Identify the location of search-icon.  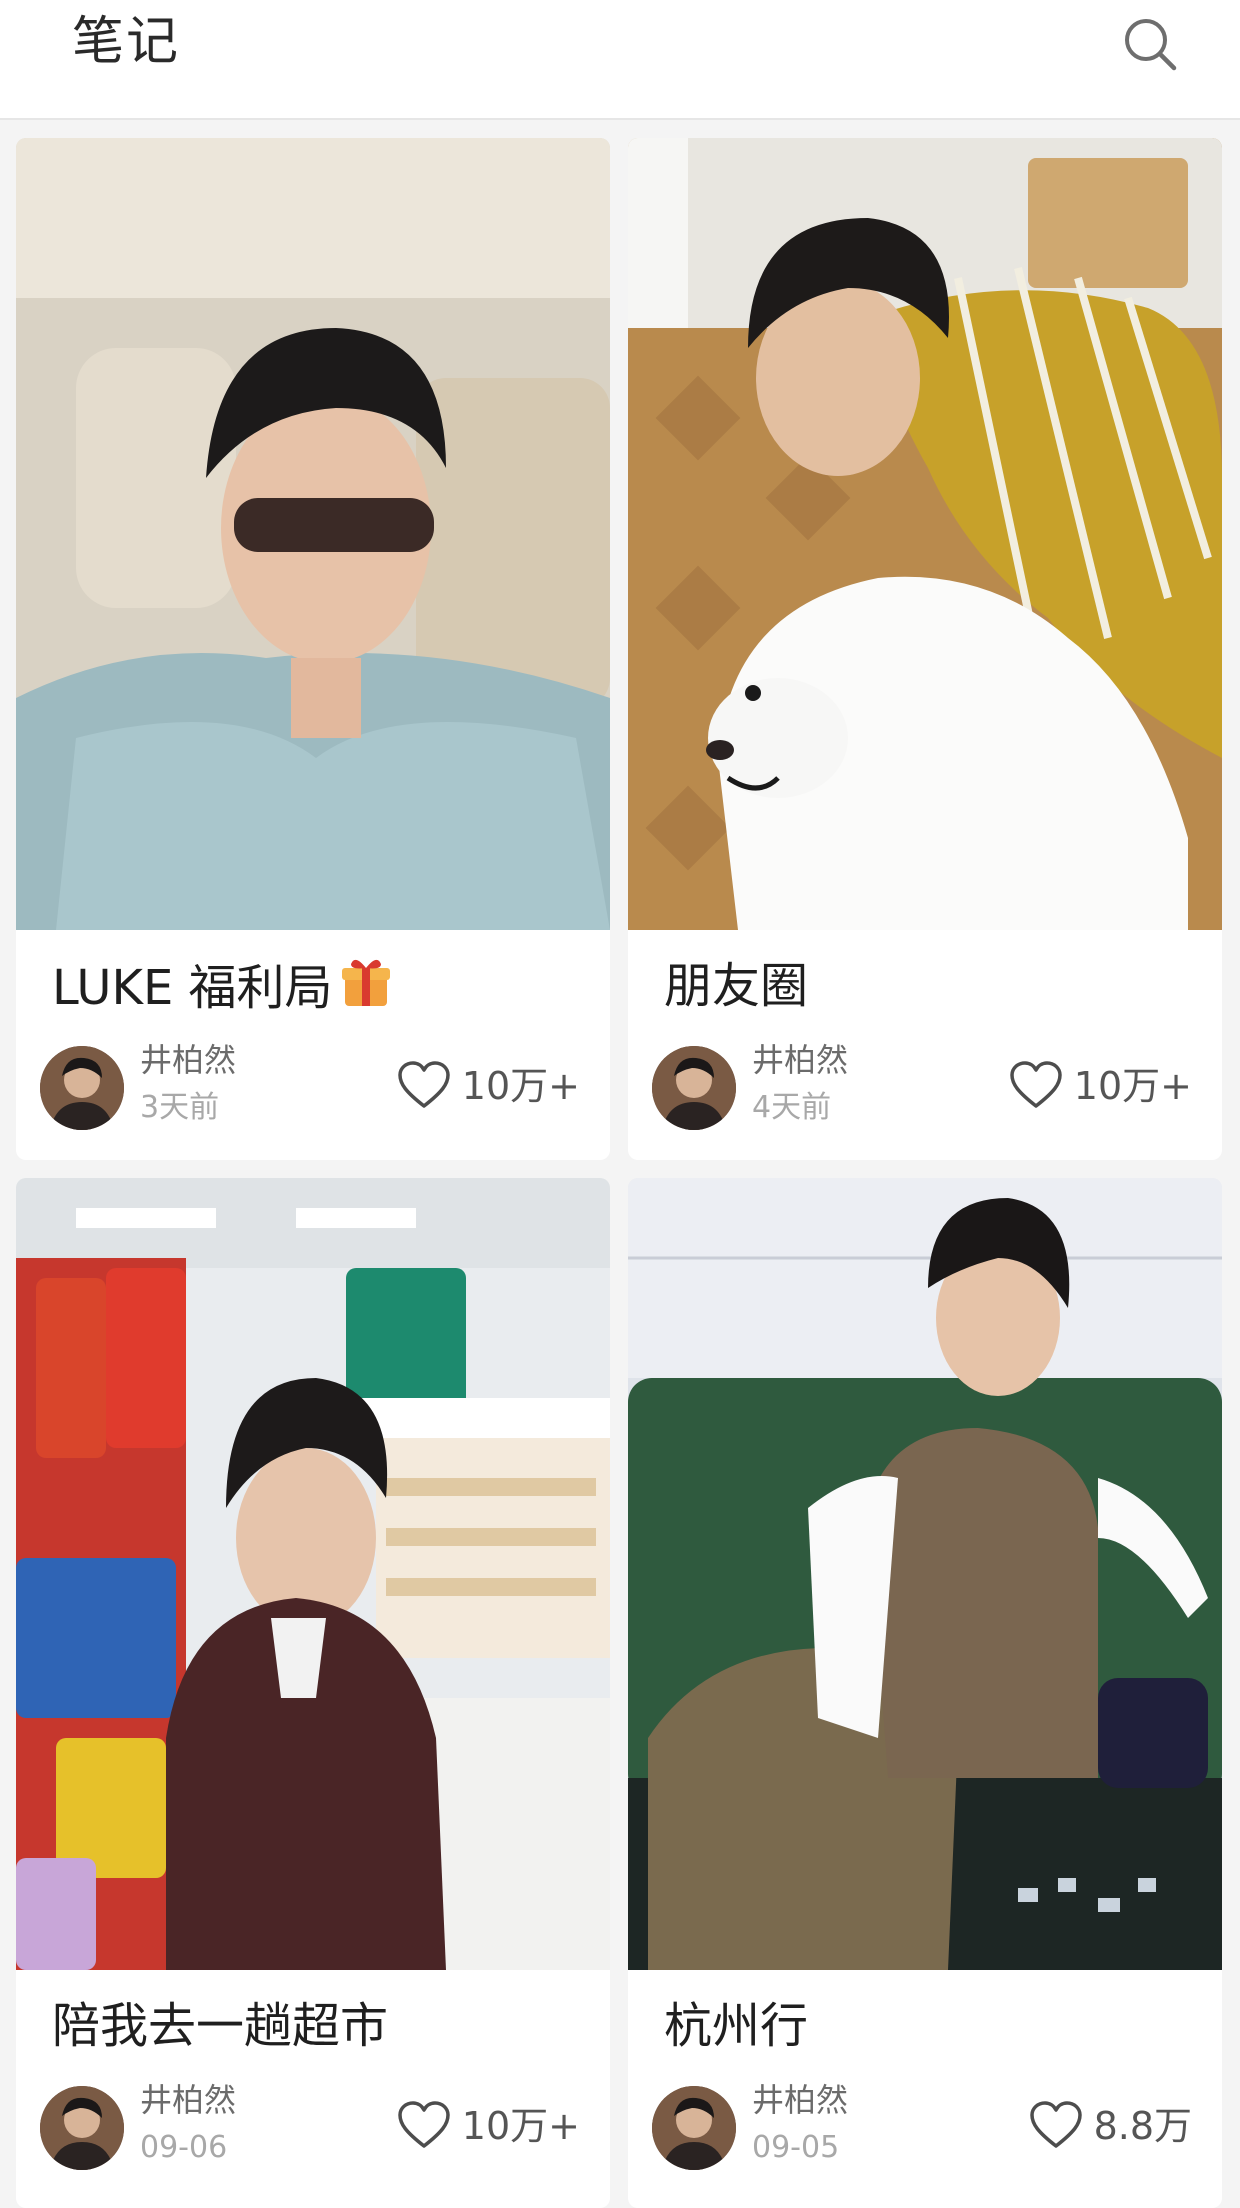
(1151, 45).